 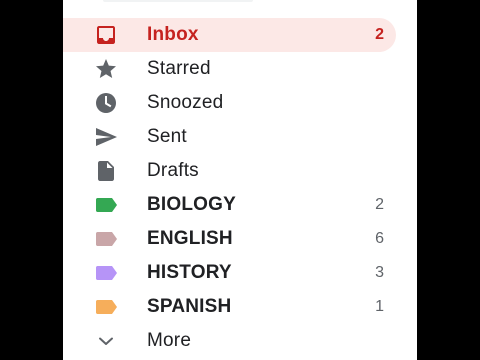 I want to click on nav-label-spanish: SPANISH, so click(x=189, y=306).